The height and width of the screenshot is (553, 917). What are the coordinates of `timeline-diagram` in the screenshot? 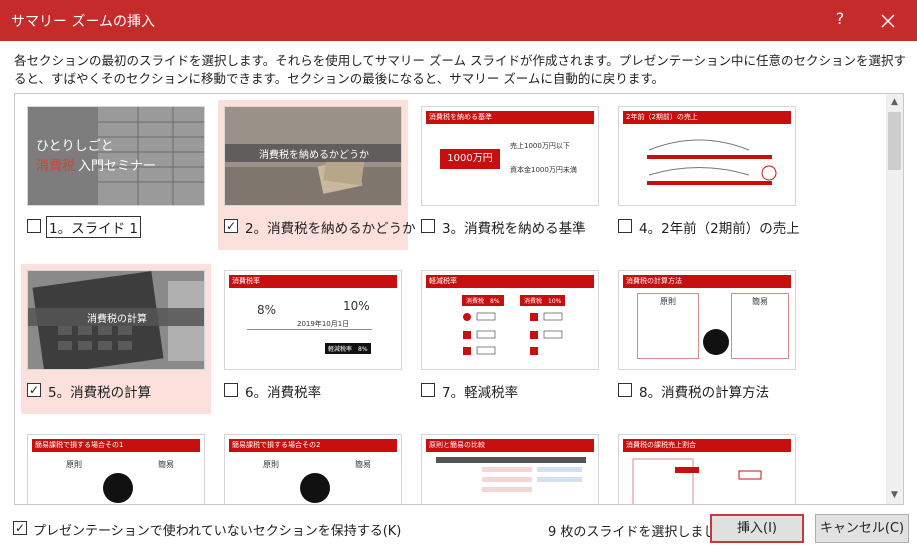 It's located at (712, 162).